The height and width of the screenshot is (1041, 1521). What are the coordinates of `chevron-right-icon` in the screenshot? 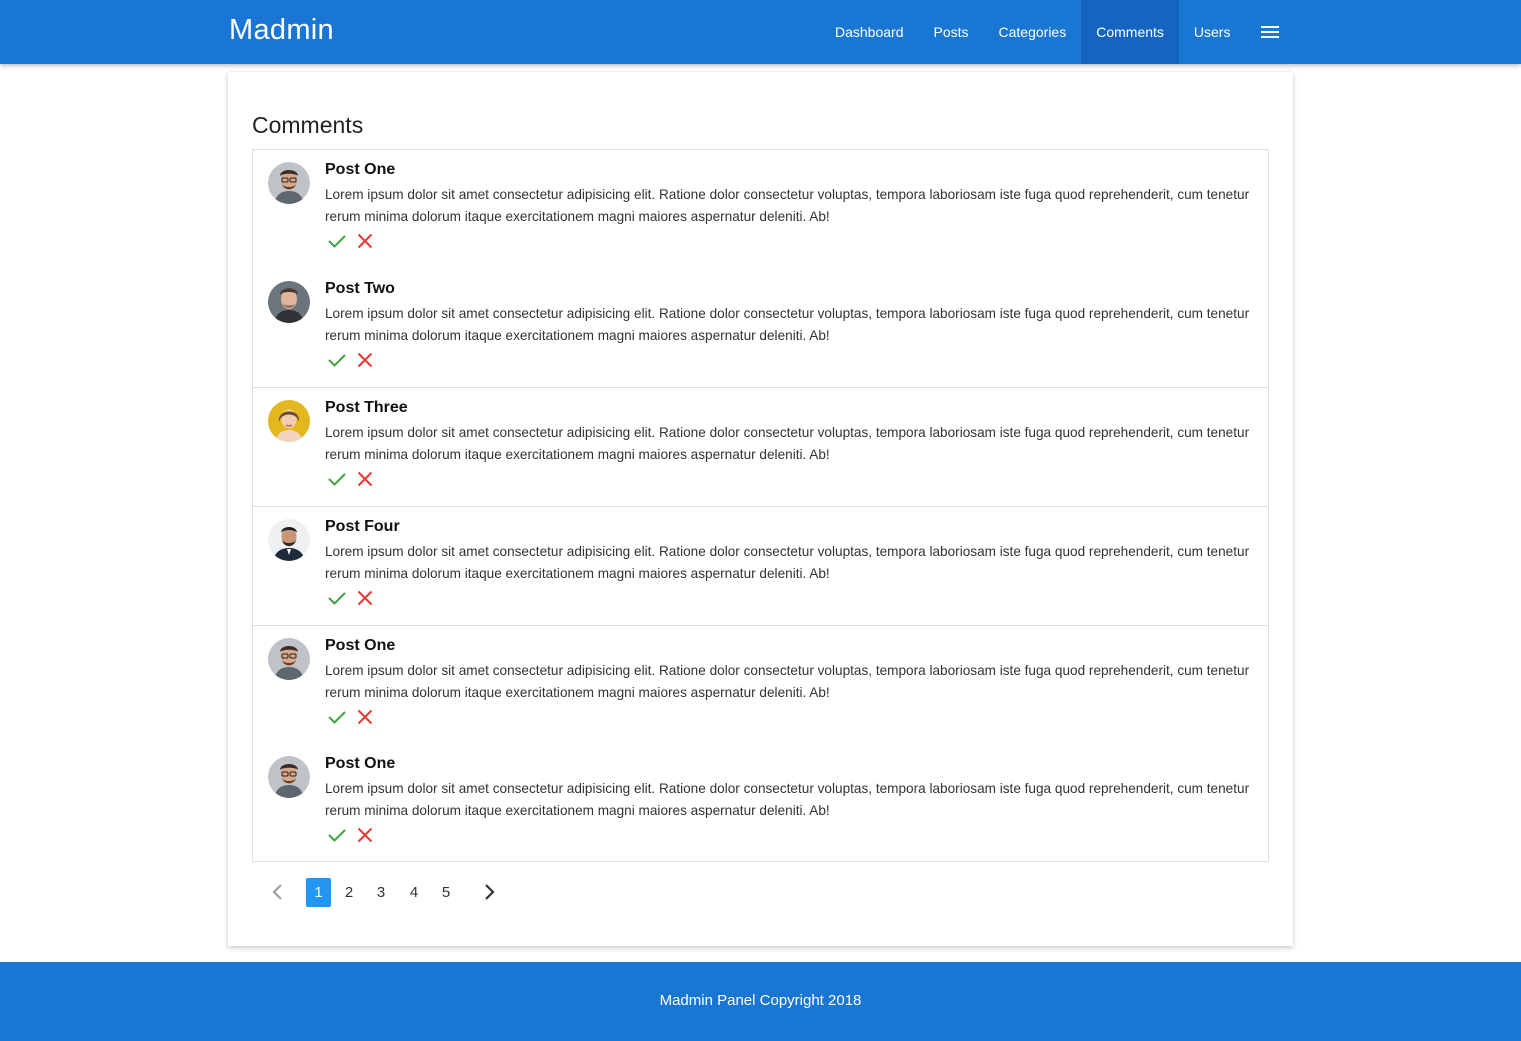 It's located at (489, 892).